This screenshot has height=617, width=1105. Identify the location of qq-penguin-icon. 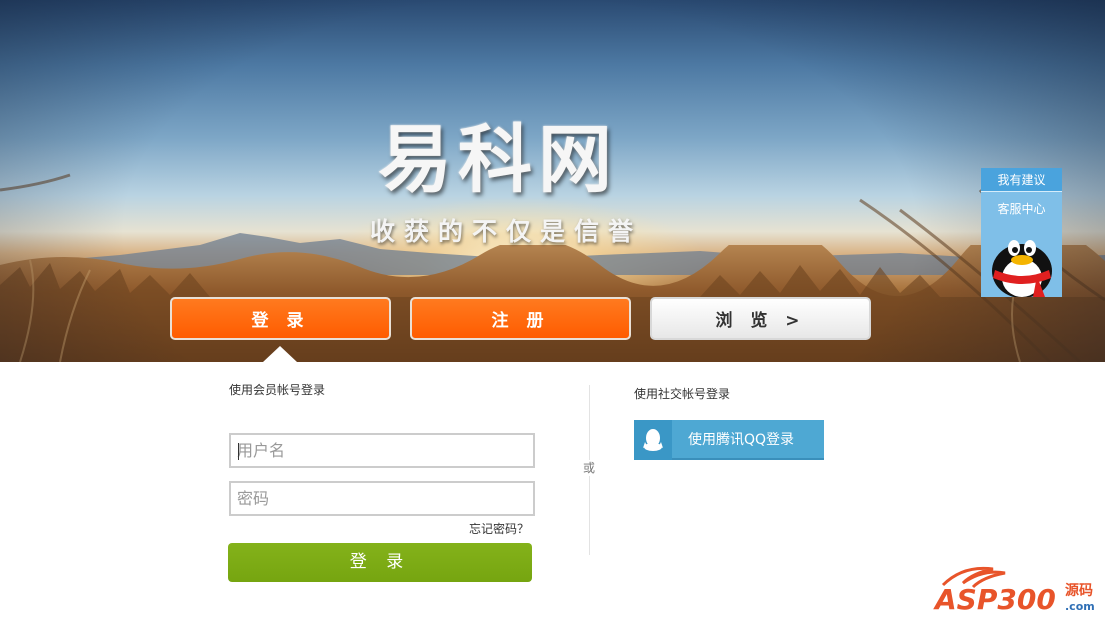
(1022, 261).